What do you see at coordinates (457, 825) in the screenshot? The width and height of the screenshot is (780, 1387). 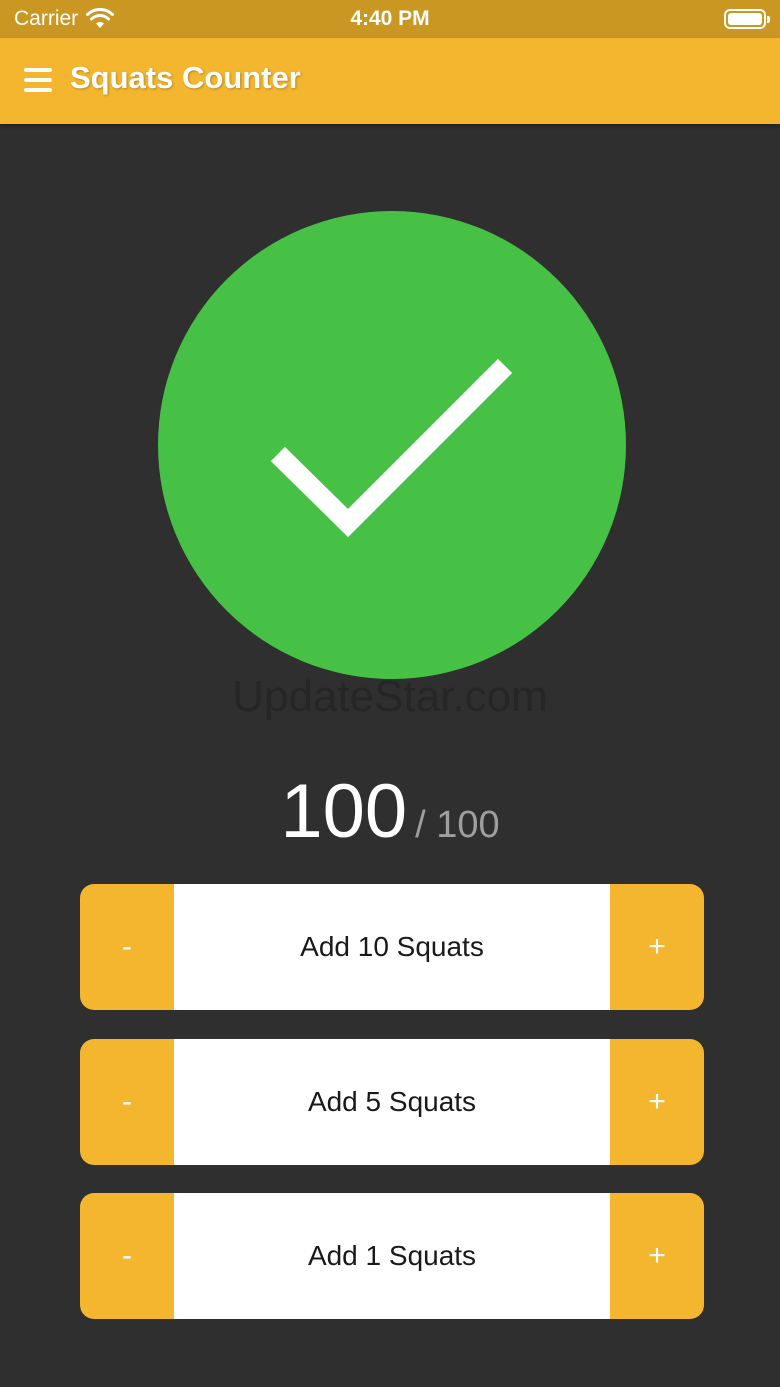 I see `goal-count: / 100` at bounding box center [457, 825].